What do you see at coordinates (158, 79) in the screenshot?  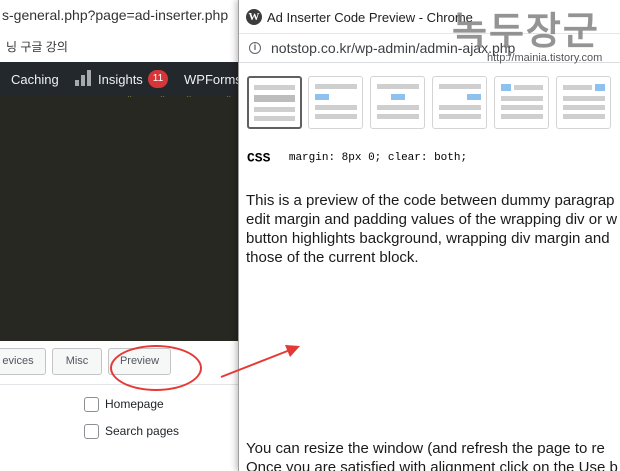 I see `insights-count-badge: 11` at bounding box center [158, 79].